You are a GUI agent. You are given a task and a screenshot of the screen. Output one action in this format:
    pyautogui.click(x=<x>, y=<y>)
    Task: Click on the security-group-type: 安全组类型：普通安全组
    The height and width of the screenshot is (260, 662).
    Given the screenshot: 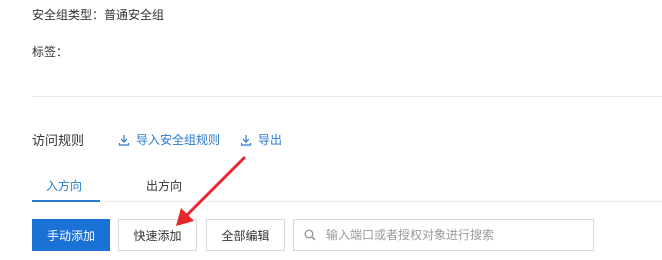 What is the action you would take?
    pyautogui.click(x=98, y=14)
    